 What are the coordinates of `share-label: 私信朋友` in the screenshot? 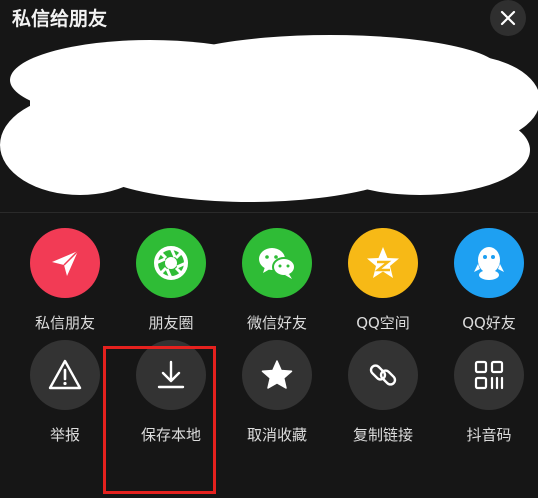 It's located at (64, 323).